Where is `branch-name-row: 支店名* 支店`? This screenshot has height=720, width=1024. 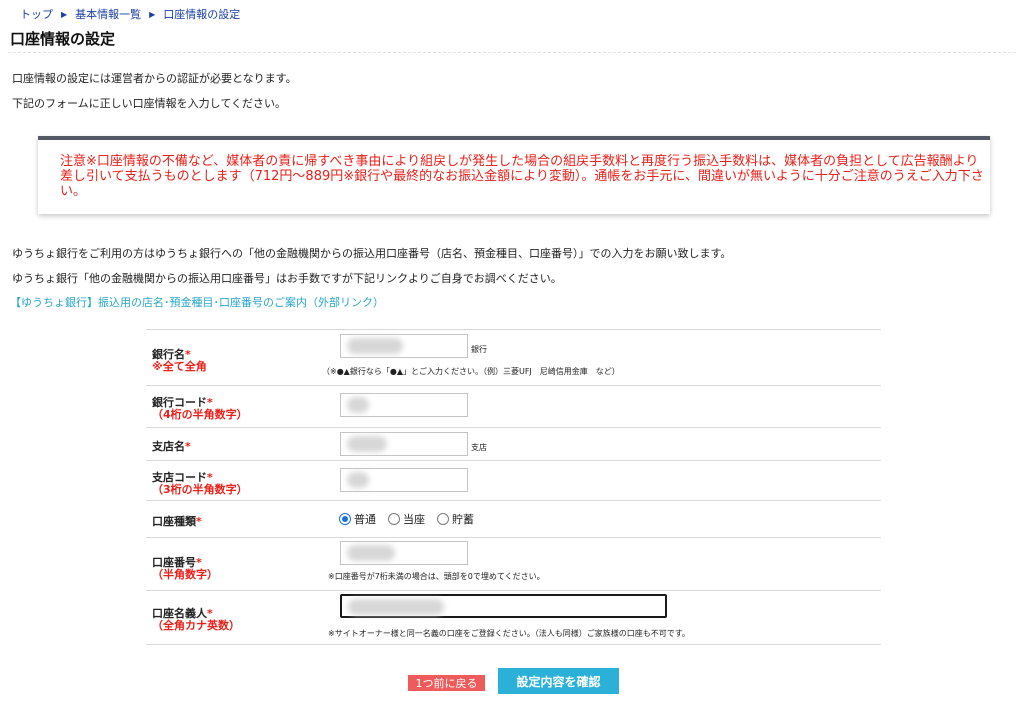 branch-name-row: 支店名* 支店 is located at coordinates (513, 443).